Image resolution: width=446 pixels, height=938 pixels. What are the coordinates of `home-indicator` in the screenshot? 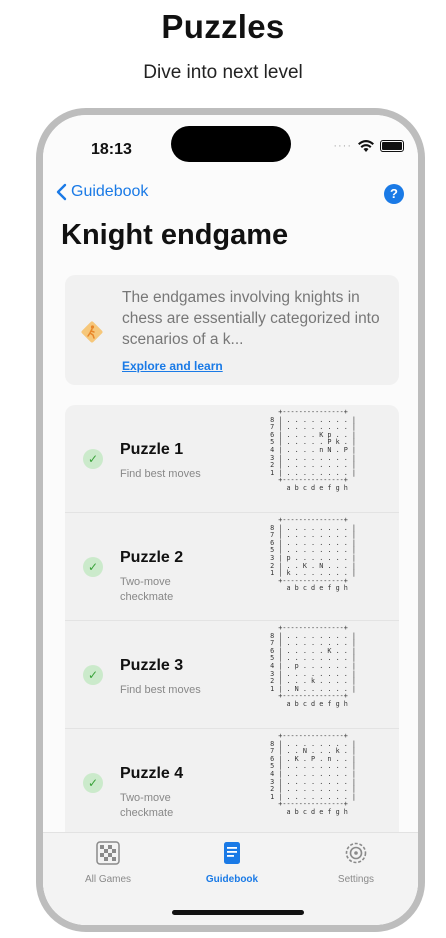 It's located at (238, 912).